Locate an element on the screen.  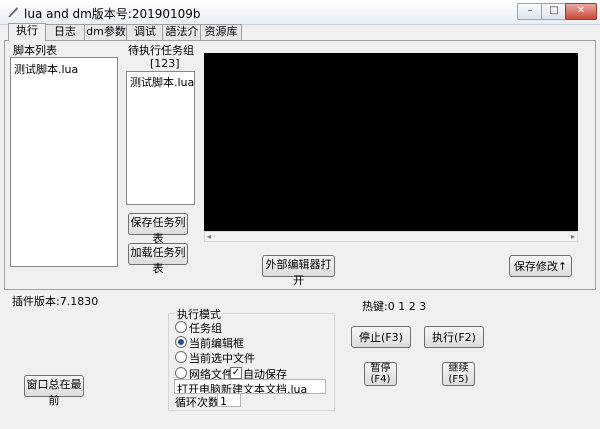
task-group-tag: [123] is located at coordinates (165, 63).